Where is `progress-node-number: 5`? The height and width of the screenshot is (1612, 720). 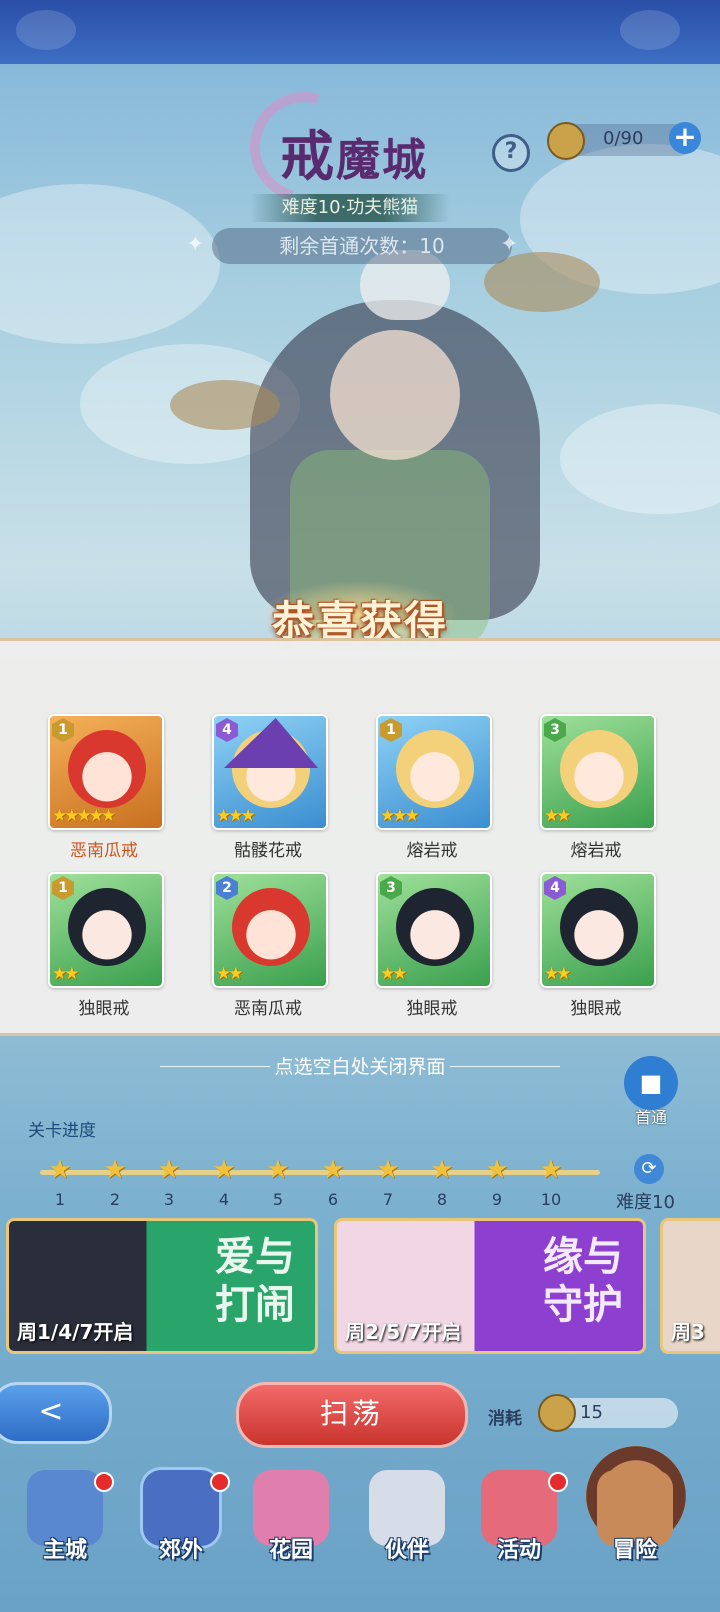 progress-node-number: 5 is located at coordinates (278, 1199).